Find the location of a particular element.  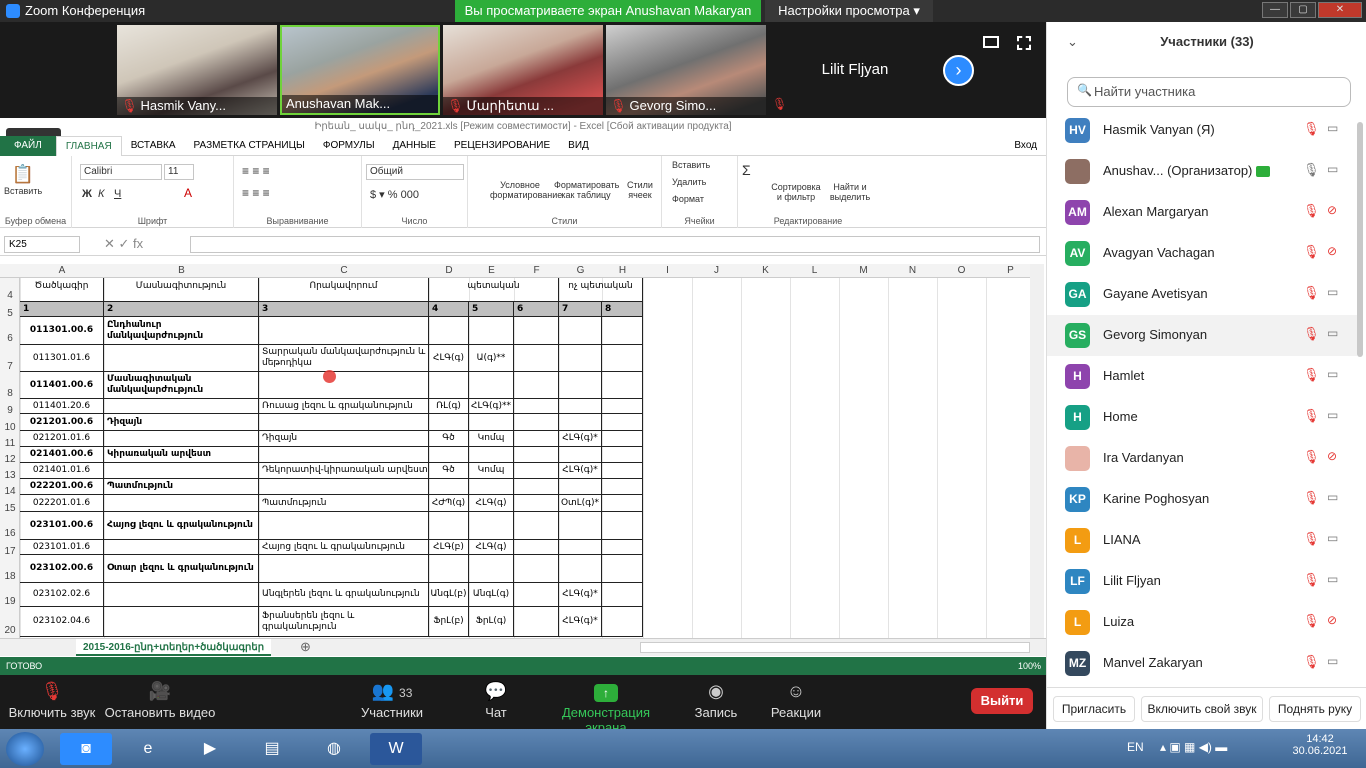

code-cell: 011301.00.6 is located at coordinates (62, 331).